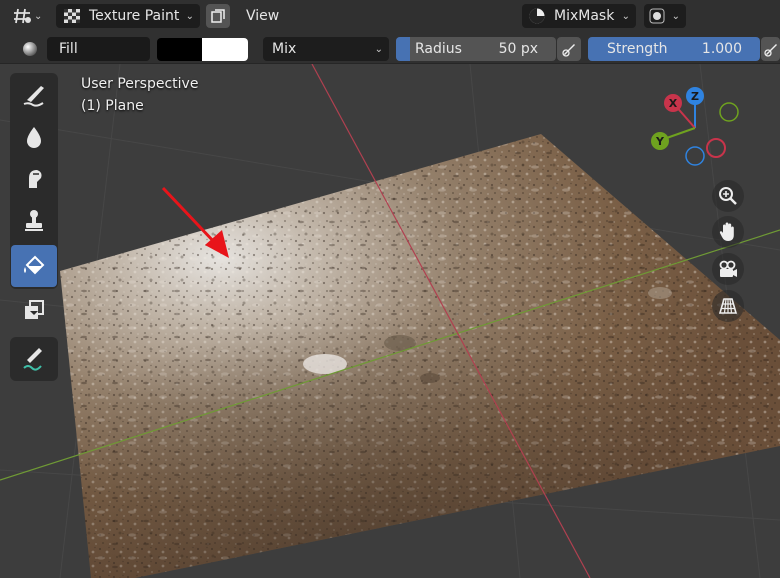 This screenshot has height=578, width=780. Describe the element at coordinates (112, 106) in the screenshot. I see `object-name: (1) Plane` at that location.